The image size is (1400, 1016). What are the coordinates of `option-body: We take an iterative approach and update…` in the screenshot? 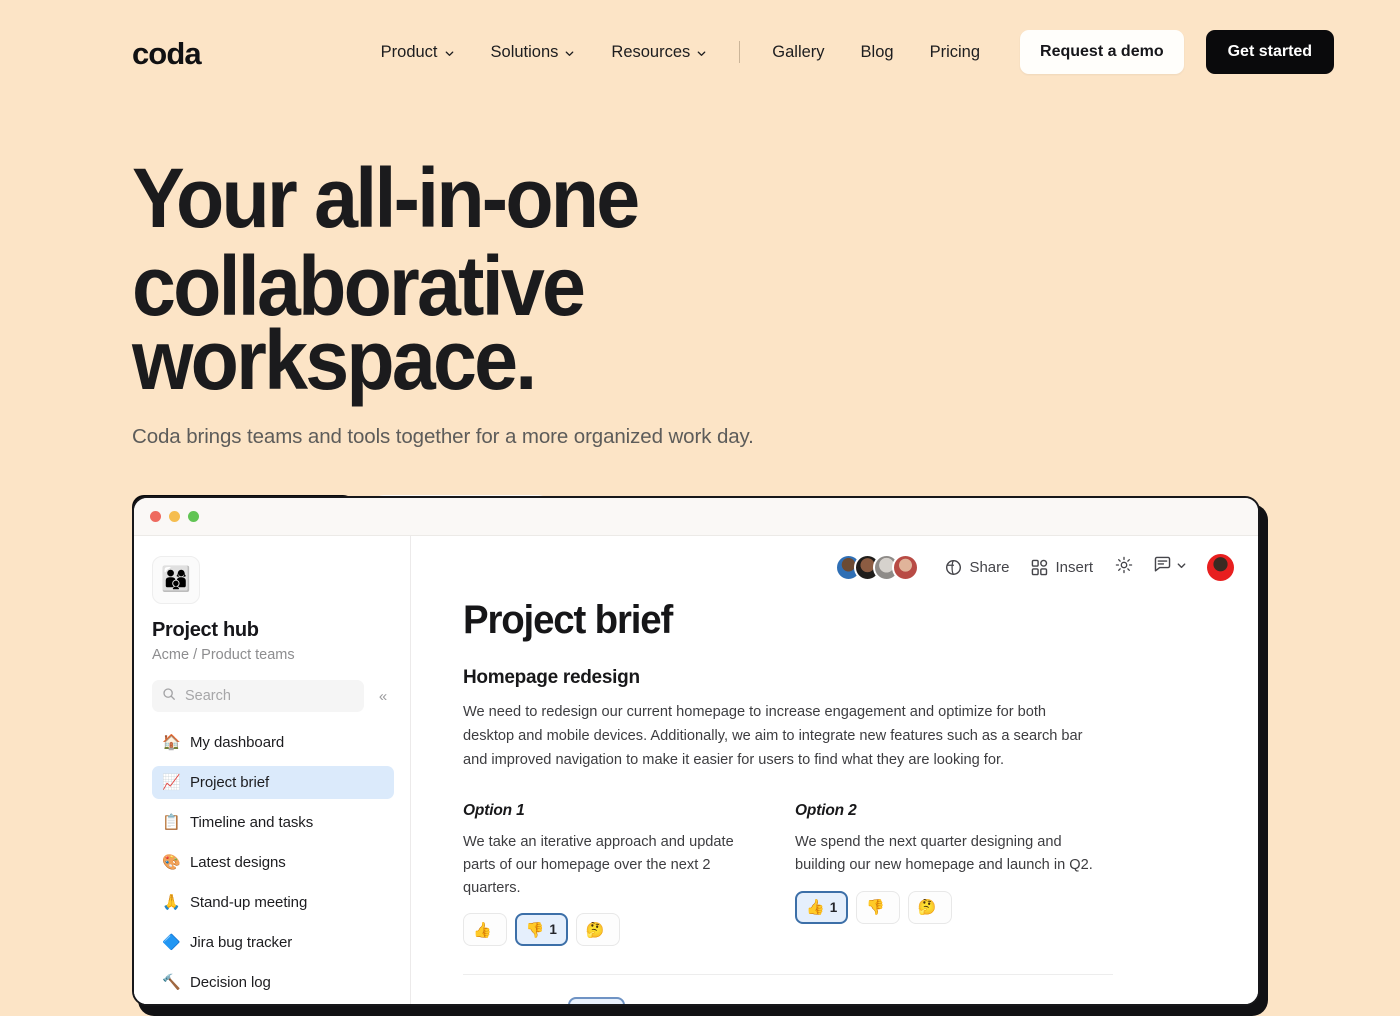 It's located at (613, 865).